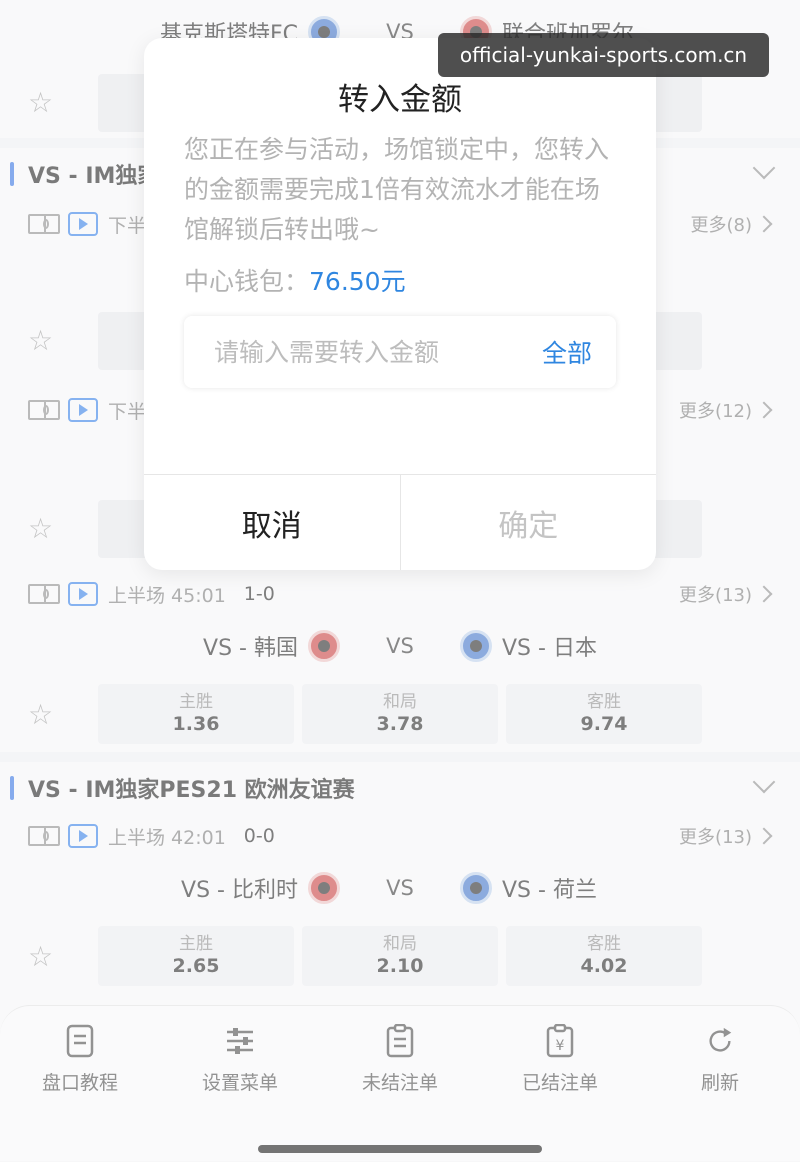  What do you see at coordinates (364, 352) in the screenshot?
I see `amount-input` at bounding box center [364, 352].